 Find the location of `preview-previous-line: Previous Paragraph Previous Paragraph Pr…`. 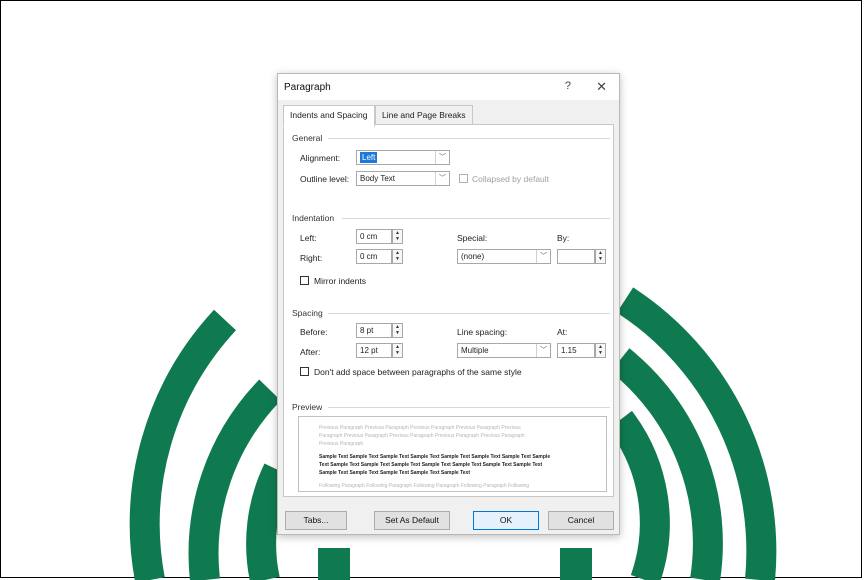

preview-previous-line: Previous Paragraph Previous Paragraph Pr… is located at coordinates (420, 428).